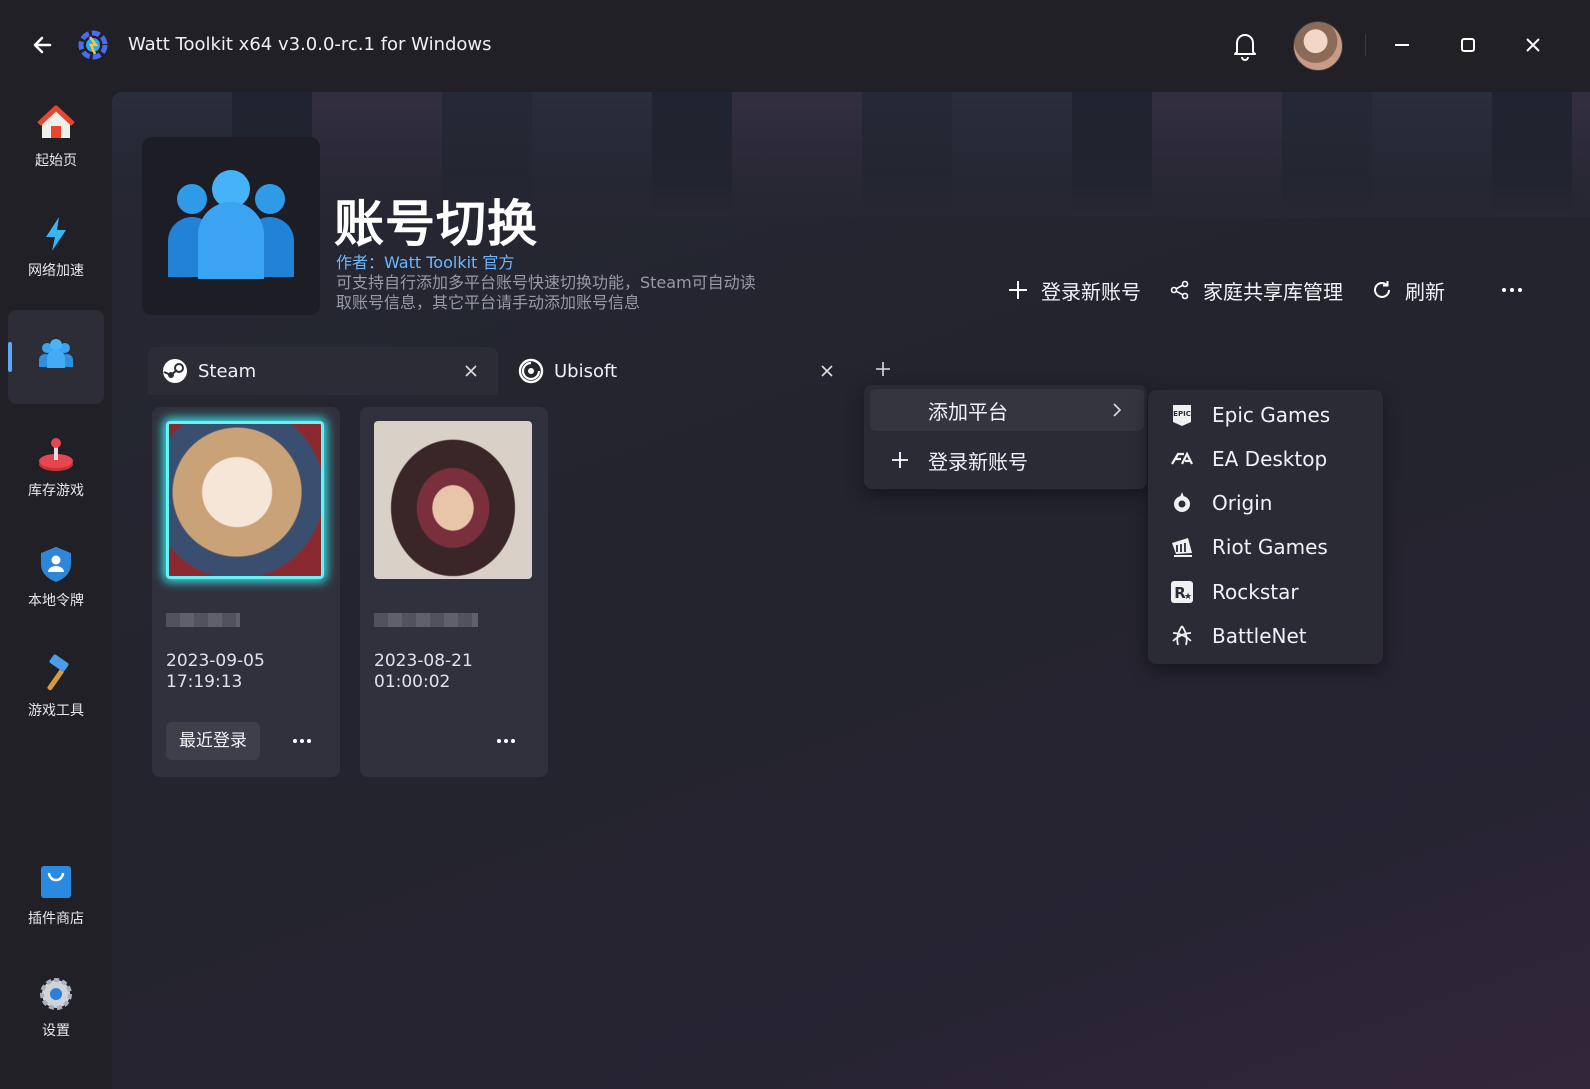 The height and width of the screenshot is (1089, 1590). What do you see at coordinates (1179, 290) in the screenshot?
I see `share-icon` at bounding box center [1179, 290].